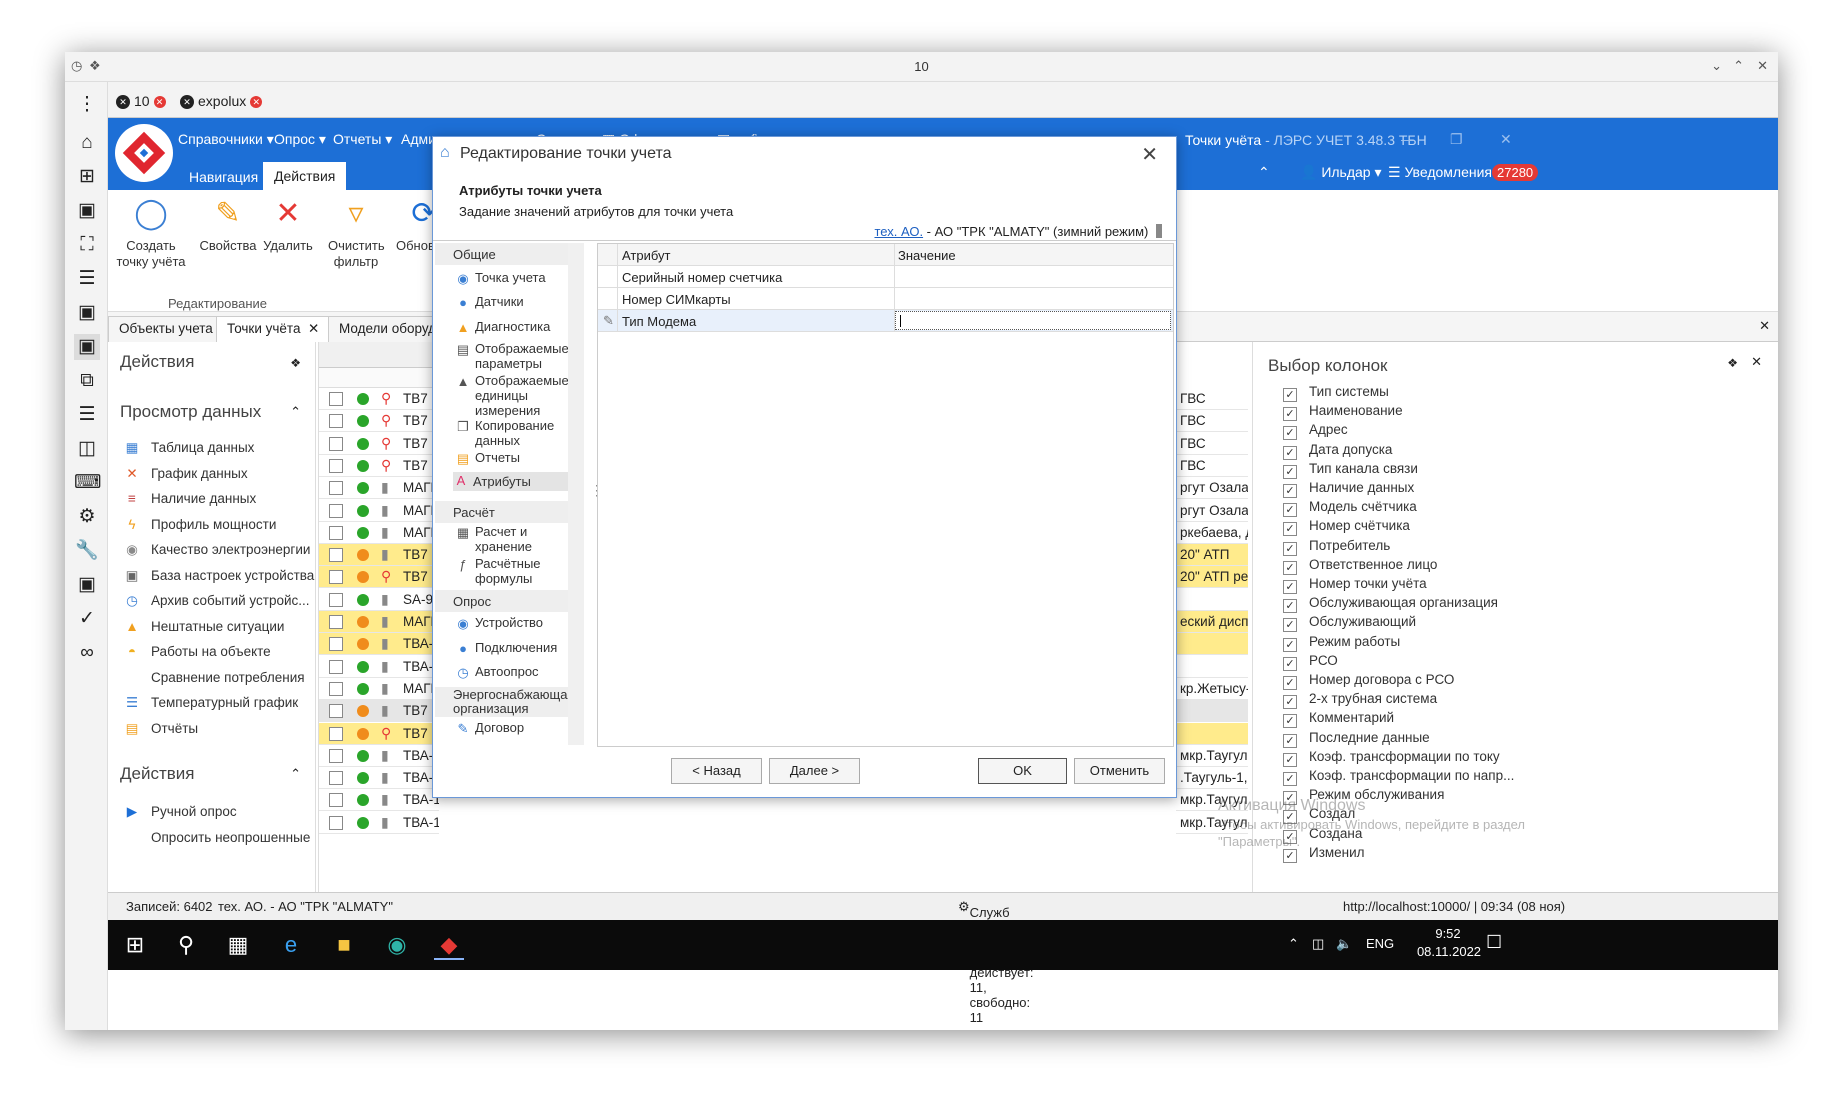  What do you see at coordinates (814, 771) in the screenshot?
I see `next-button: Далее >` at bounding box center [814, 771].